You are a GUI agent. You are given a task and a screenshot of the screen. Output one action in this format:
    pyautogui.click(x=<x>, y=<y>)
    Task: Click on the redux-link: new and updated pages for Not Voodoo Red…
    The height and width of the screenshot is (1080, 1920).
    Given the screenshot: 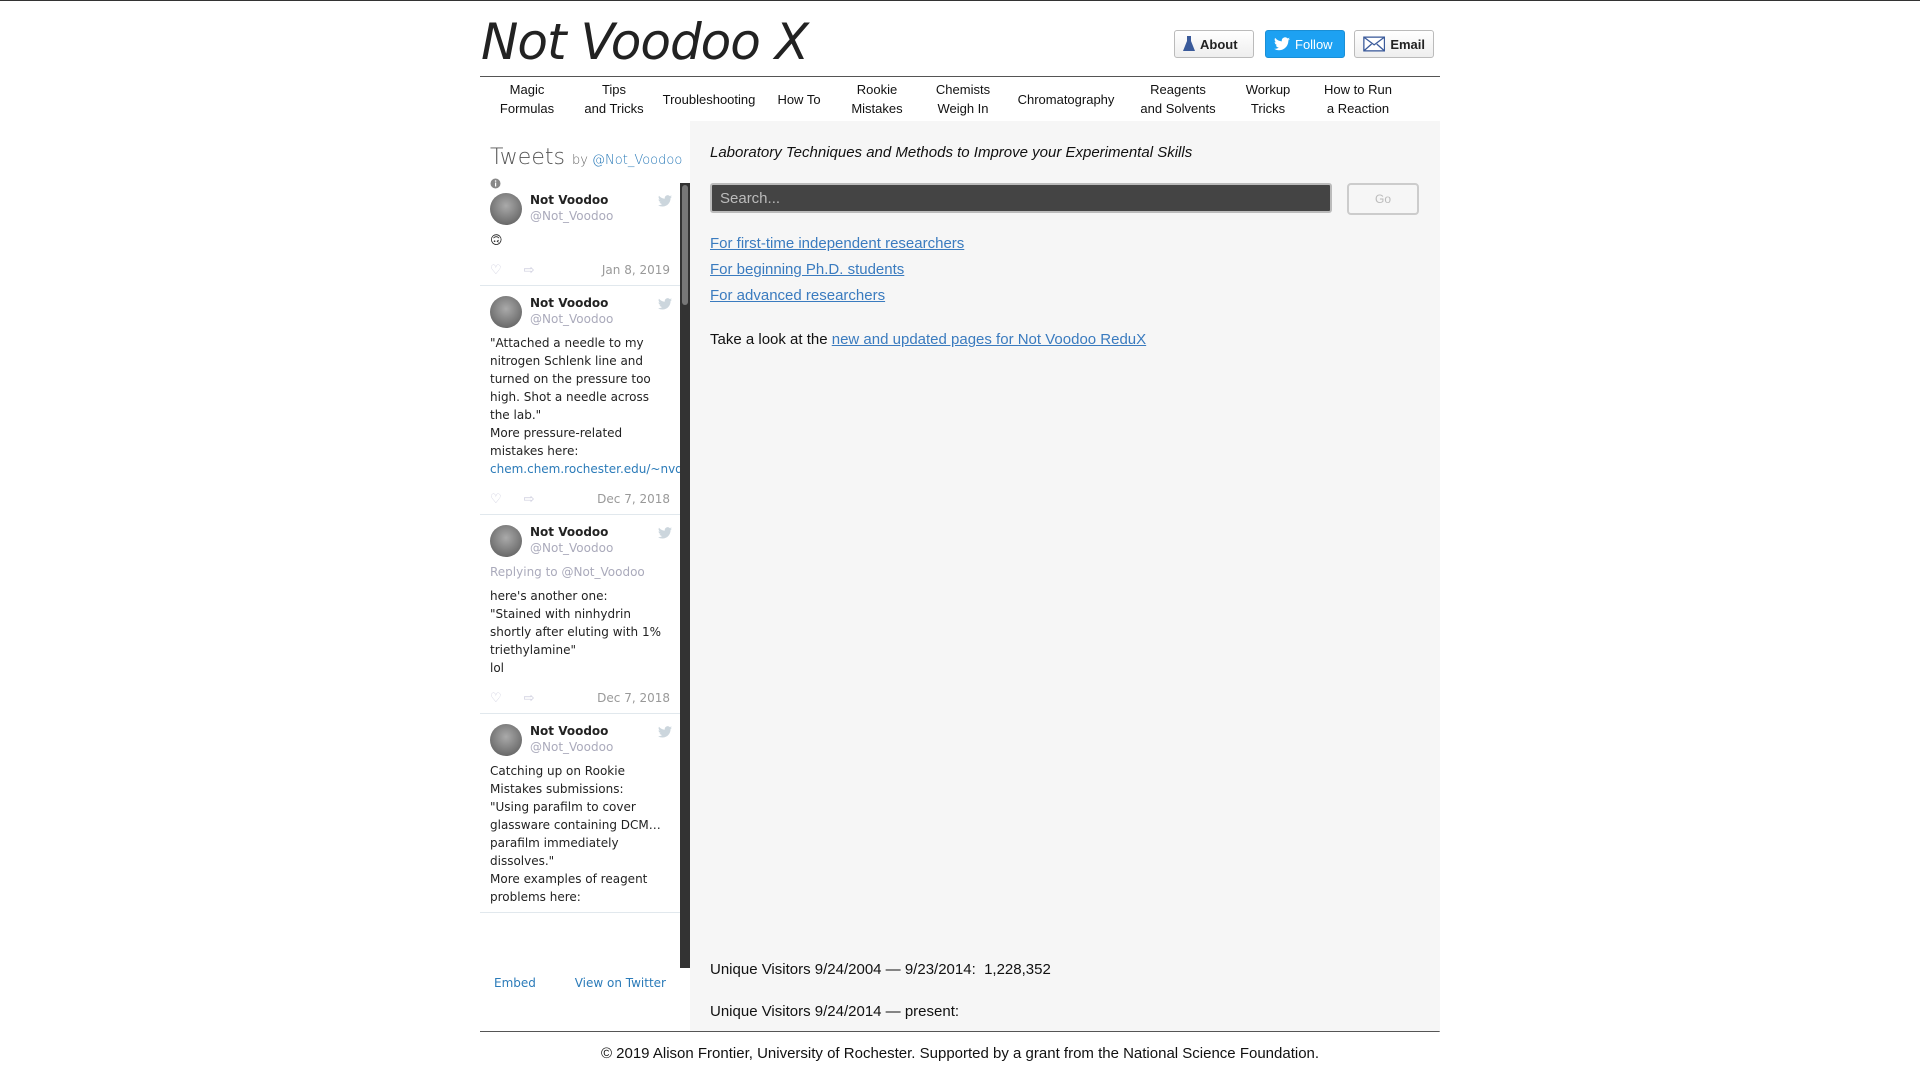 What is the action you would take?
    pyautogui.click(x=989, y=339)
    